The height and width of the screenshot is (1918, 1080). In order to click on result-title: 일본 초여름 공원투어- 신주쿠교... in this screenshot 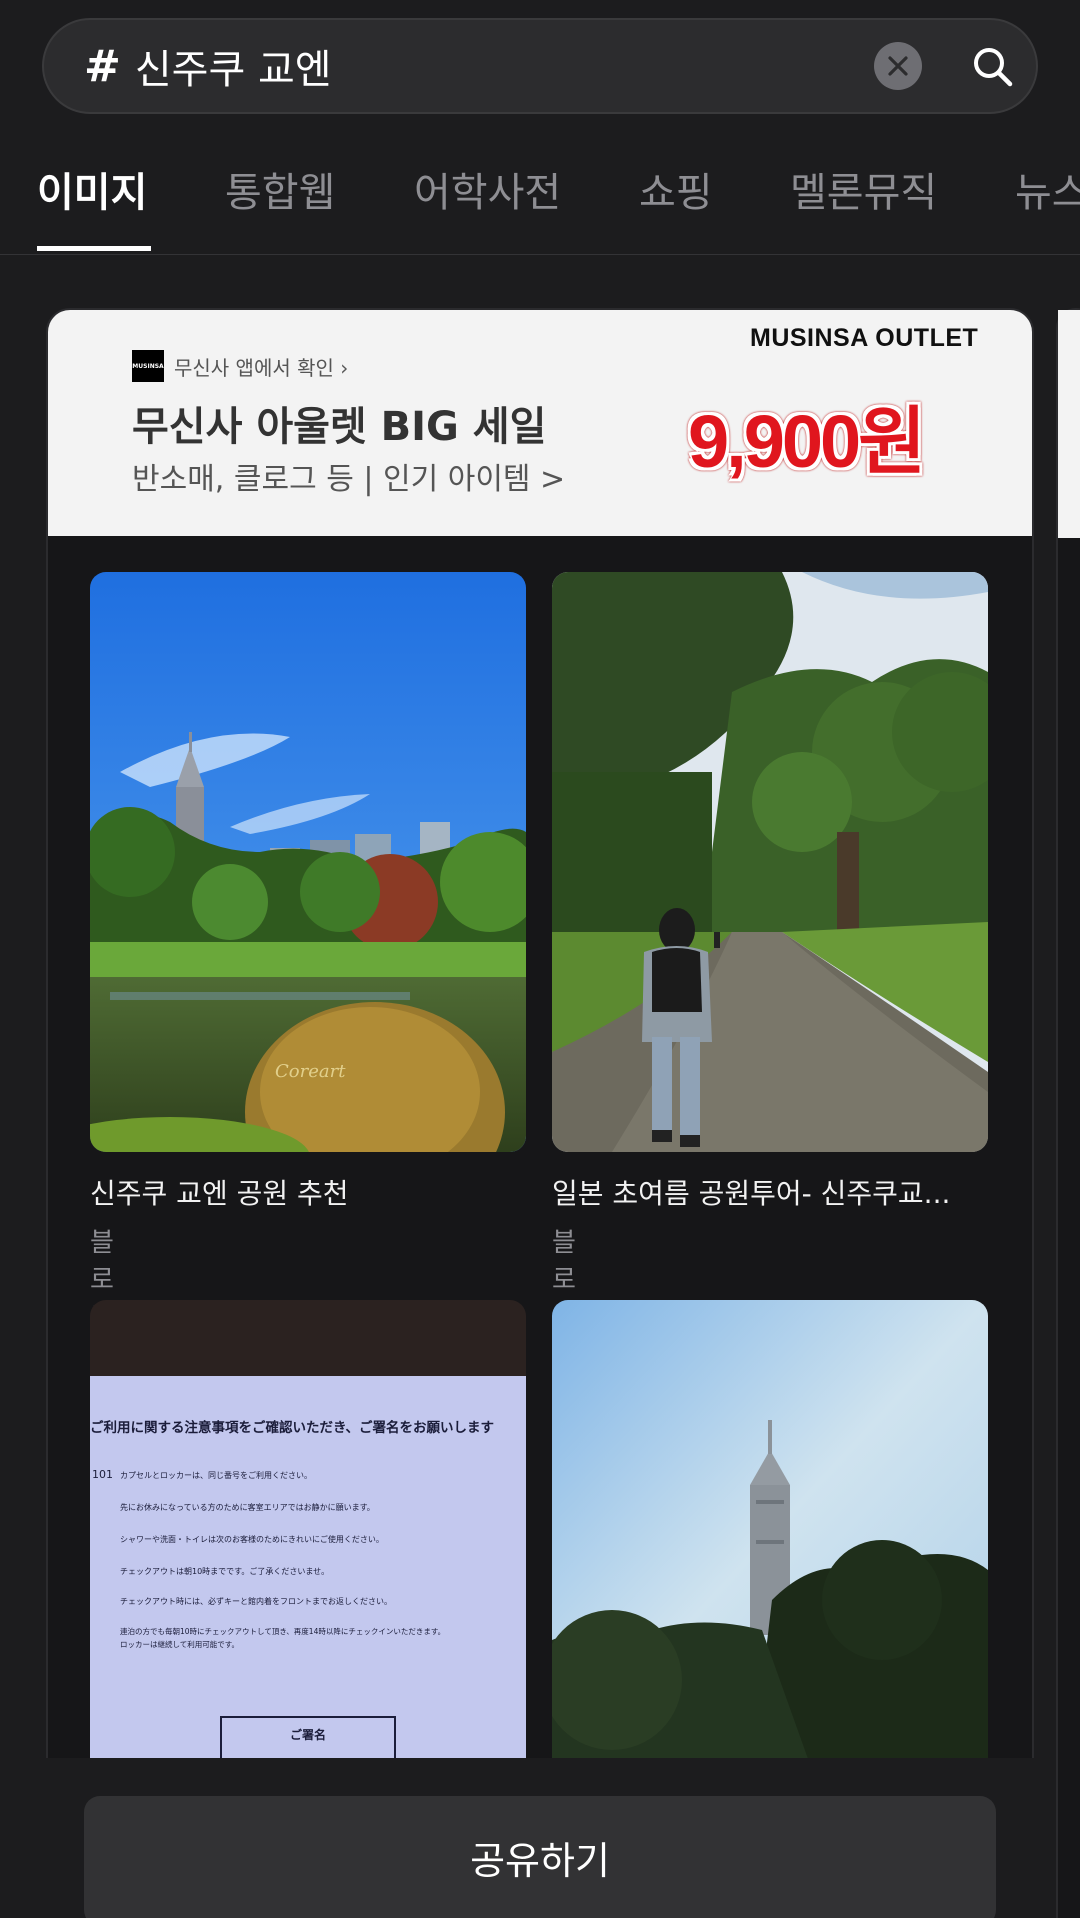, I will do `click(770, 1192)`.